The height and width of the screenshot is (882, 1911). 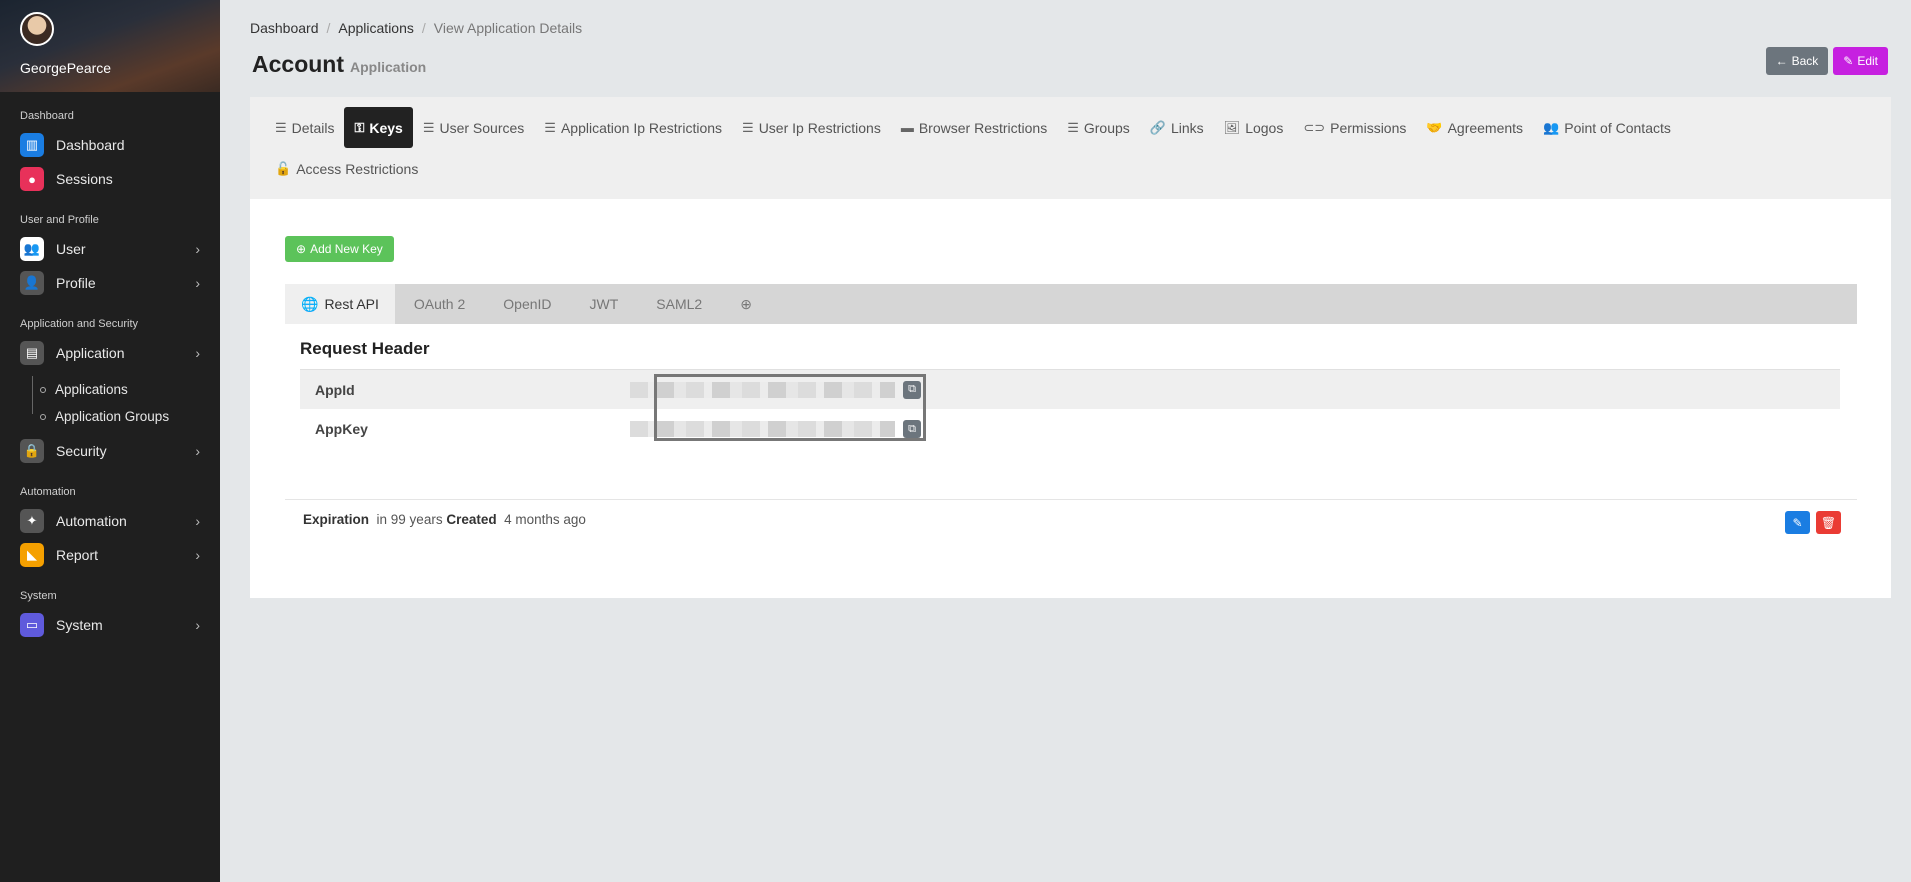 I want to click on tab-user-sources: ☰ User Sources, so click(x=473, y=127).